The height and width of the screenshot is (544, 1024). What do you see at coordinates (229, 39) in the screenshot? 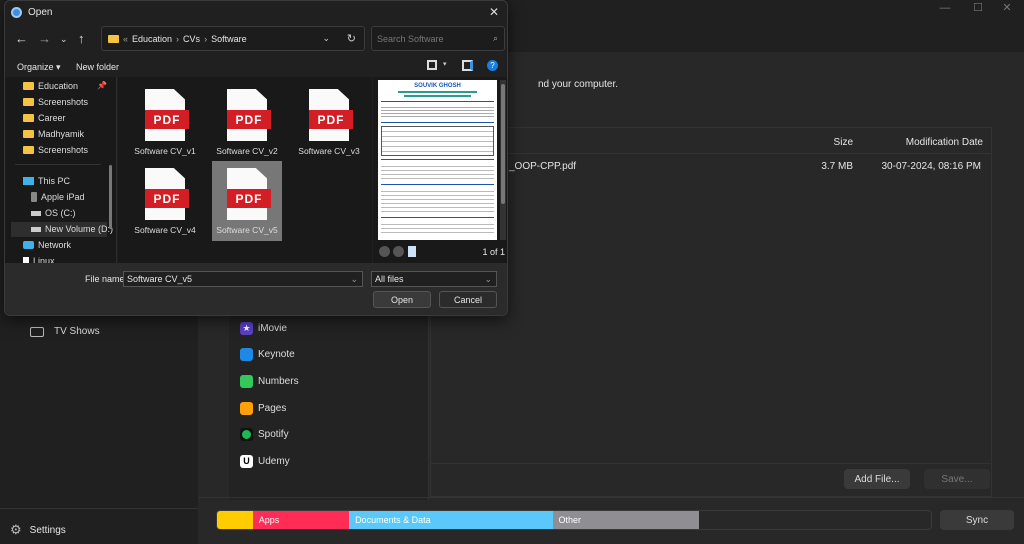
I see `breadcrumb-software: Software` at bounding box center [229, 39].